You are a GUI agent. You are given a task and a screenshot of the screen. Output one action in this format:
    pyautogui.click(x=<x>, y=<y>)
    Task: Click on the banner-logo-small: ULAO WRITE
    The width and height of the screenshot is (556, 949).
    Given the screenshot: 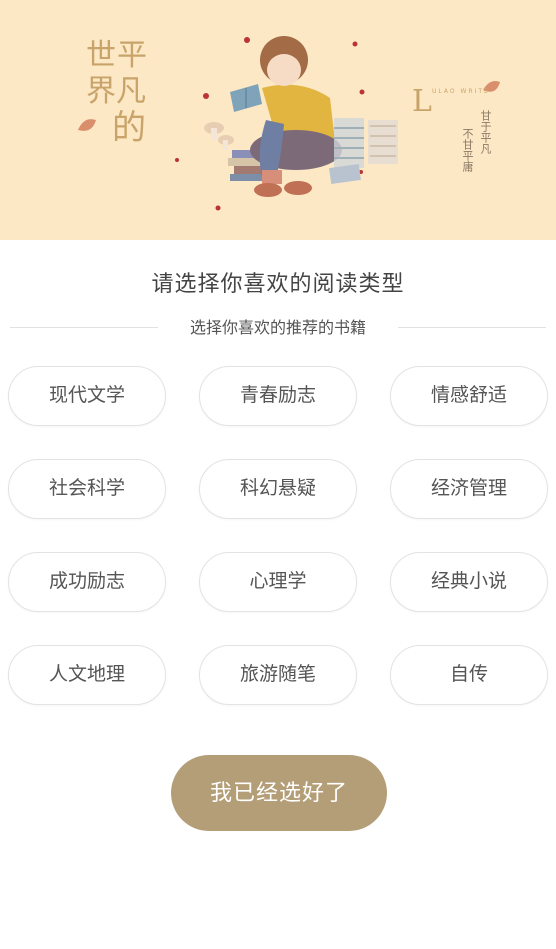 What is the action you would take?
    pyautogui.click(x=461, y=91)
    